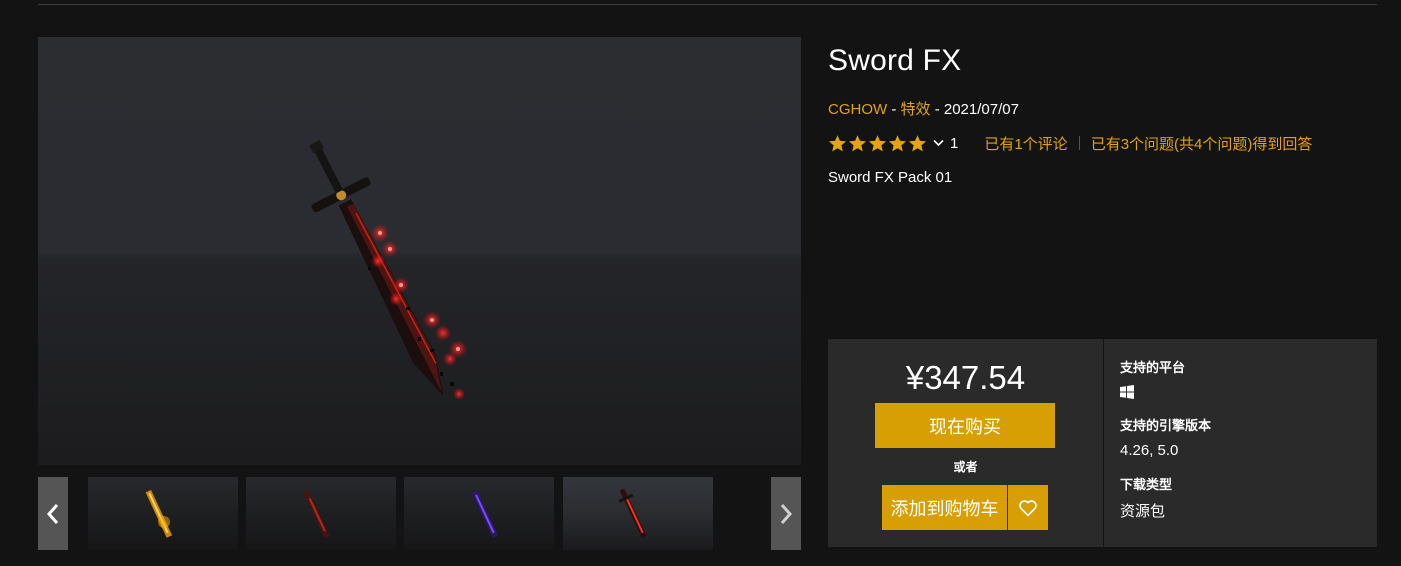 The image size is (1401, 566). Describe the element at coordinates (916, 109) in the screenshot. I see `category-link: 特效` at that location.